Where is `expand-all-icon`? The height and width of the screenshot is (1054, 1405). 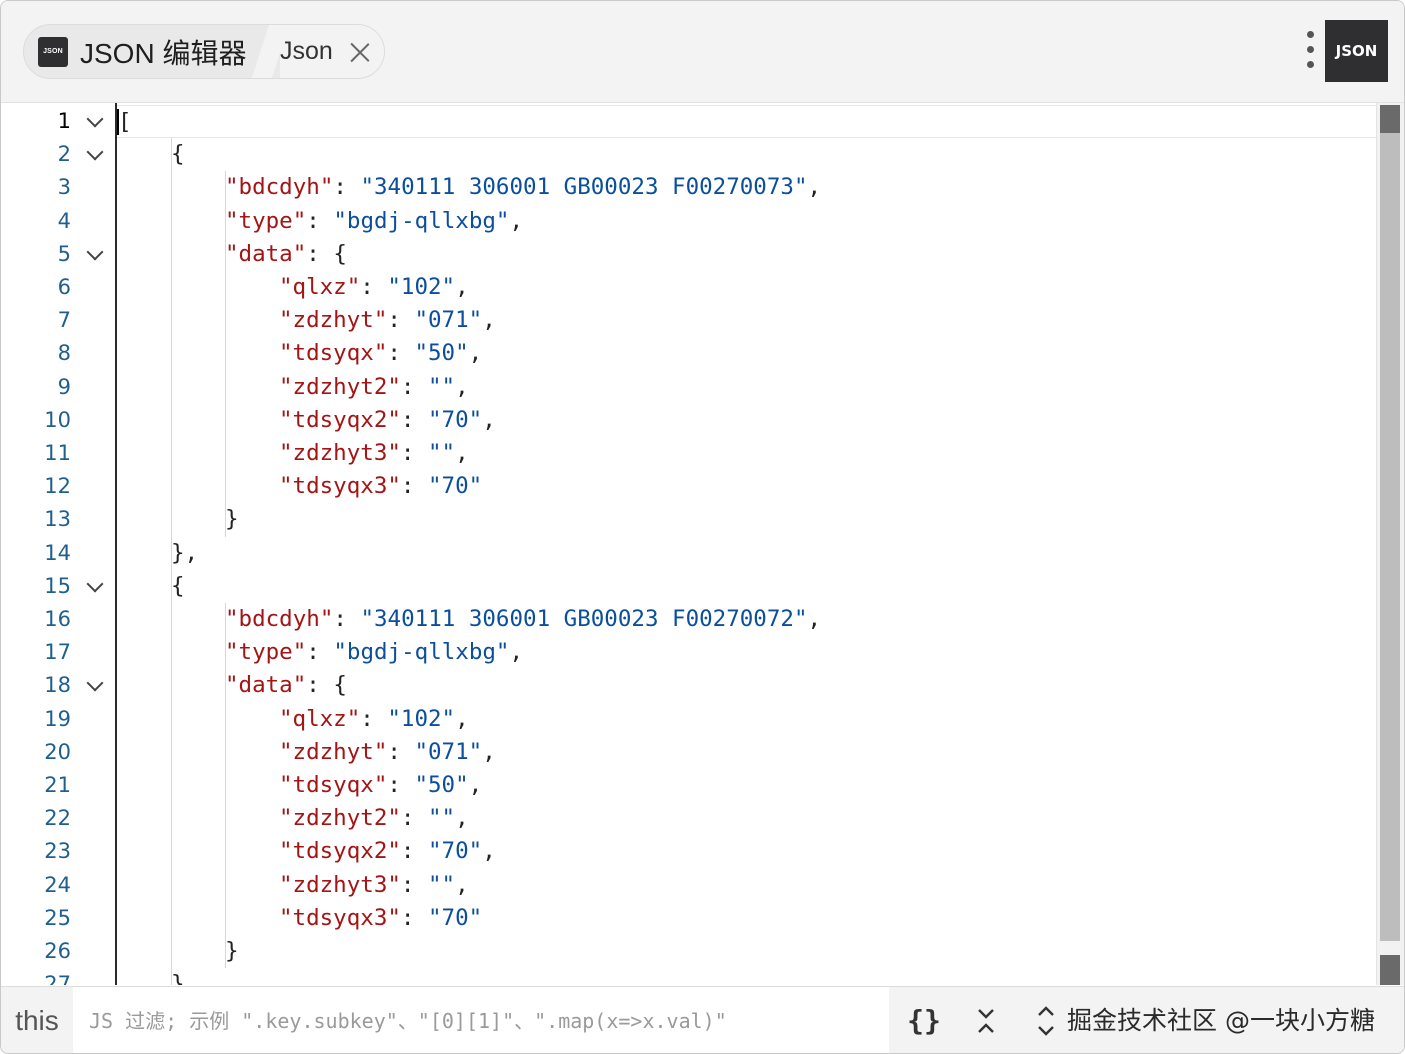
expand-all-icon is located at coordinates (1046, 1020).